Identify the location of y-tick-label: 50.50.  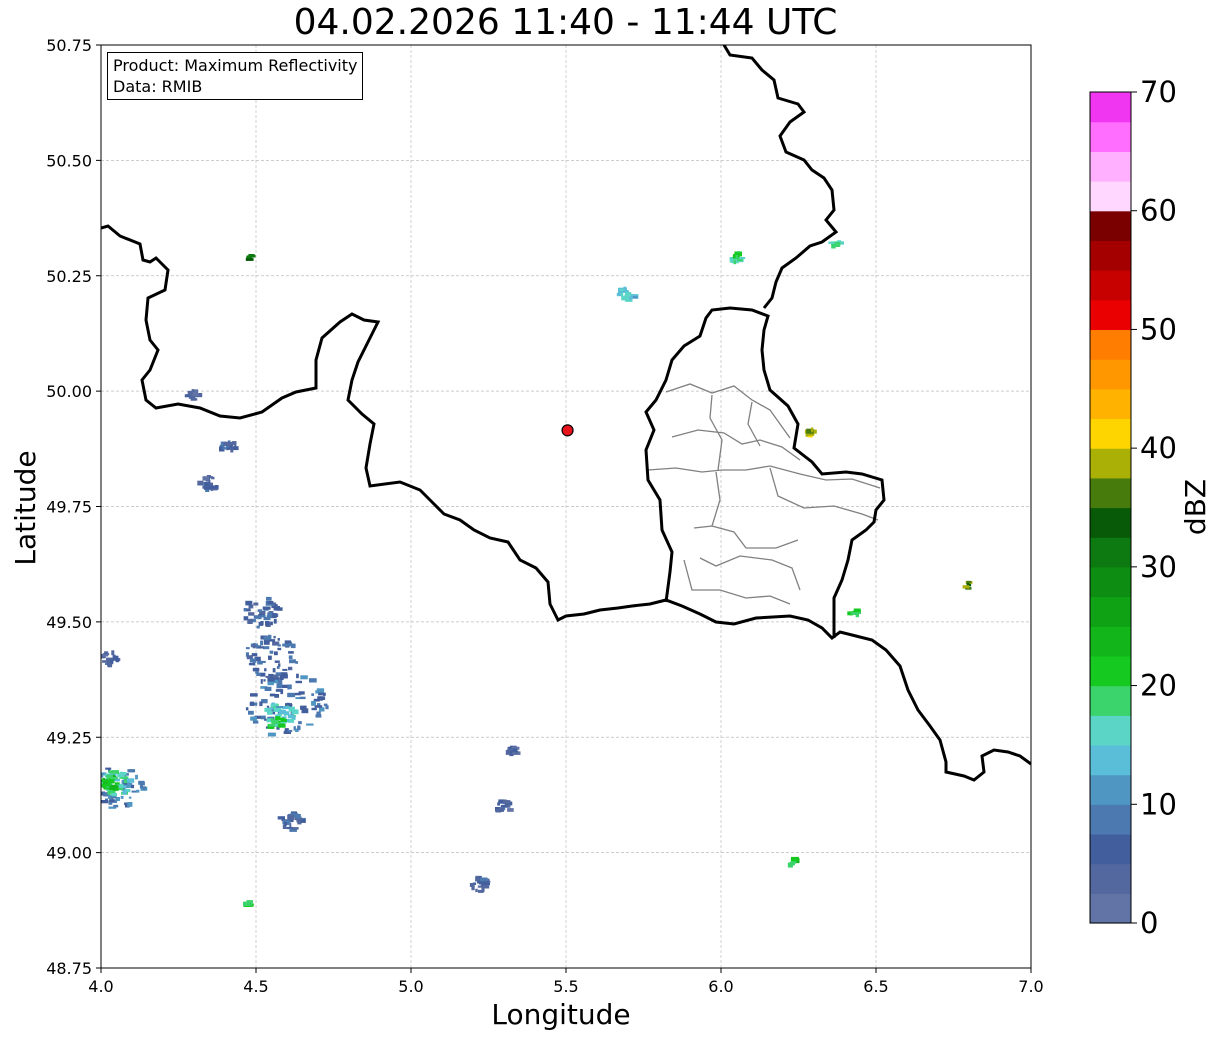
(69, 160).